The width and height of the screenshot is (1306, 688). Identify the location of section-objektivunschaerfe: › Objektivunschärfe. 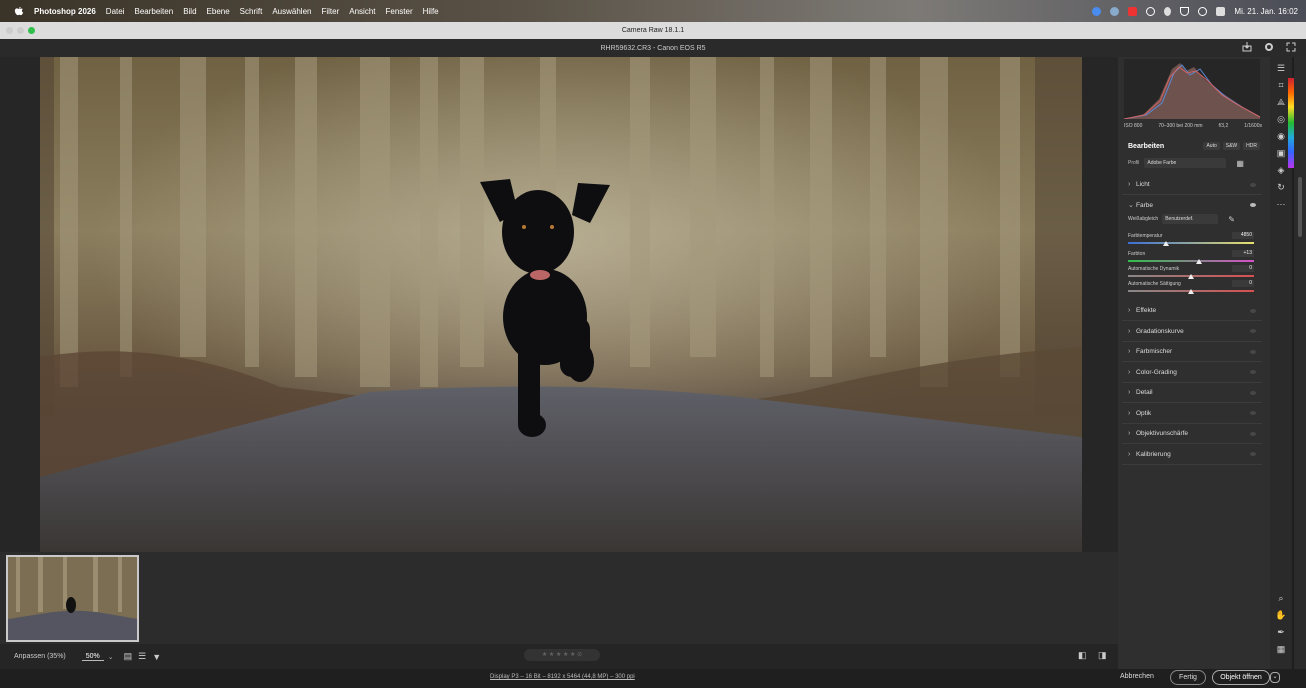
(1192, 434).